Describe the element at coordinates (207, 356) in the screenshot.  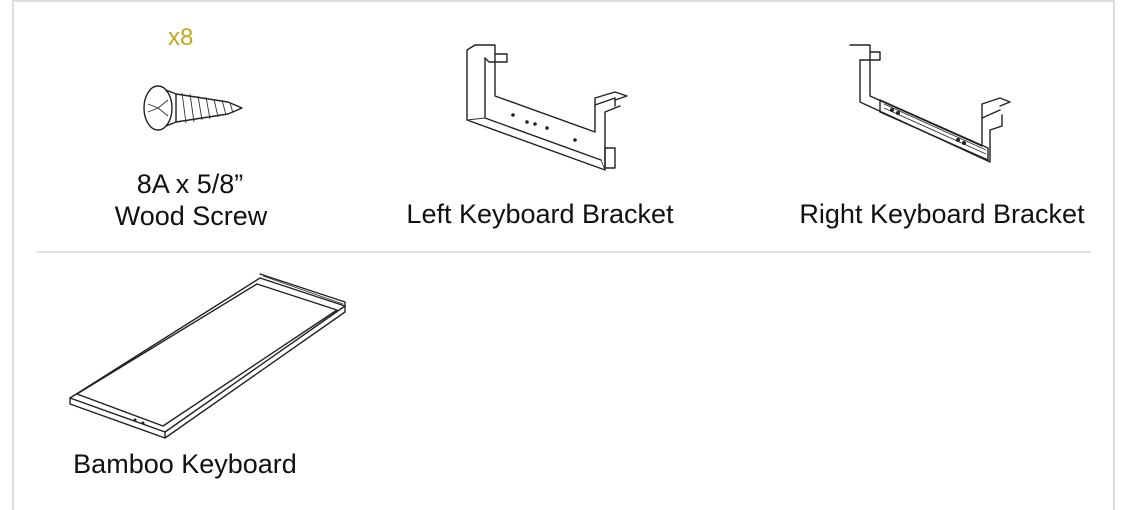
I see `keyboard-tray-icon` at that location.